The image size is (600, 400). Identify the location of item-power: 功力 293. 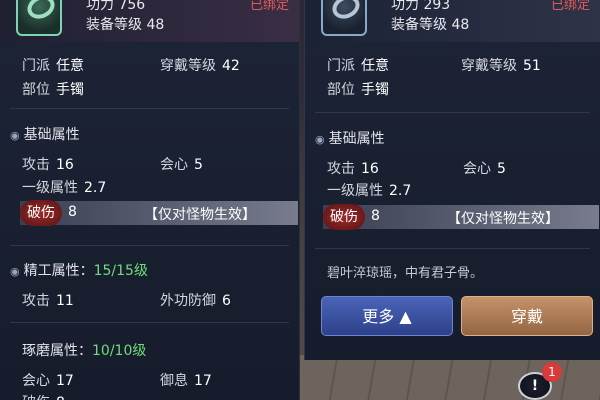
(421, 6).